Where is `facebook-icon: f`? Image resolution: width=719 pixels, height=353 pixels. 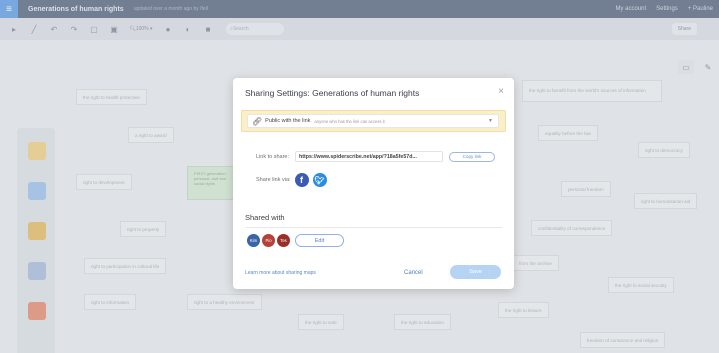
facebook-icon: f is located at coordinates (301, 180).